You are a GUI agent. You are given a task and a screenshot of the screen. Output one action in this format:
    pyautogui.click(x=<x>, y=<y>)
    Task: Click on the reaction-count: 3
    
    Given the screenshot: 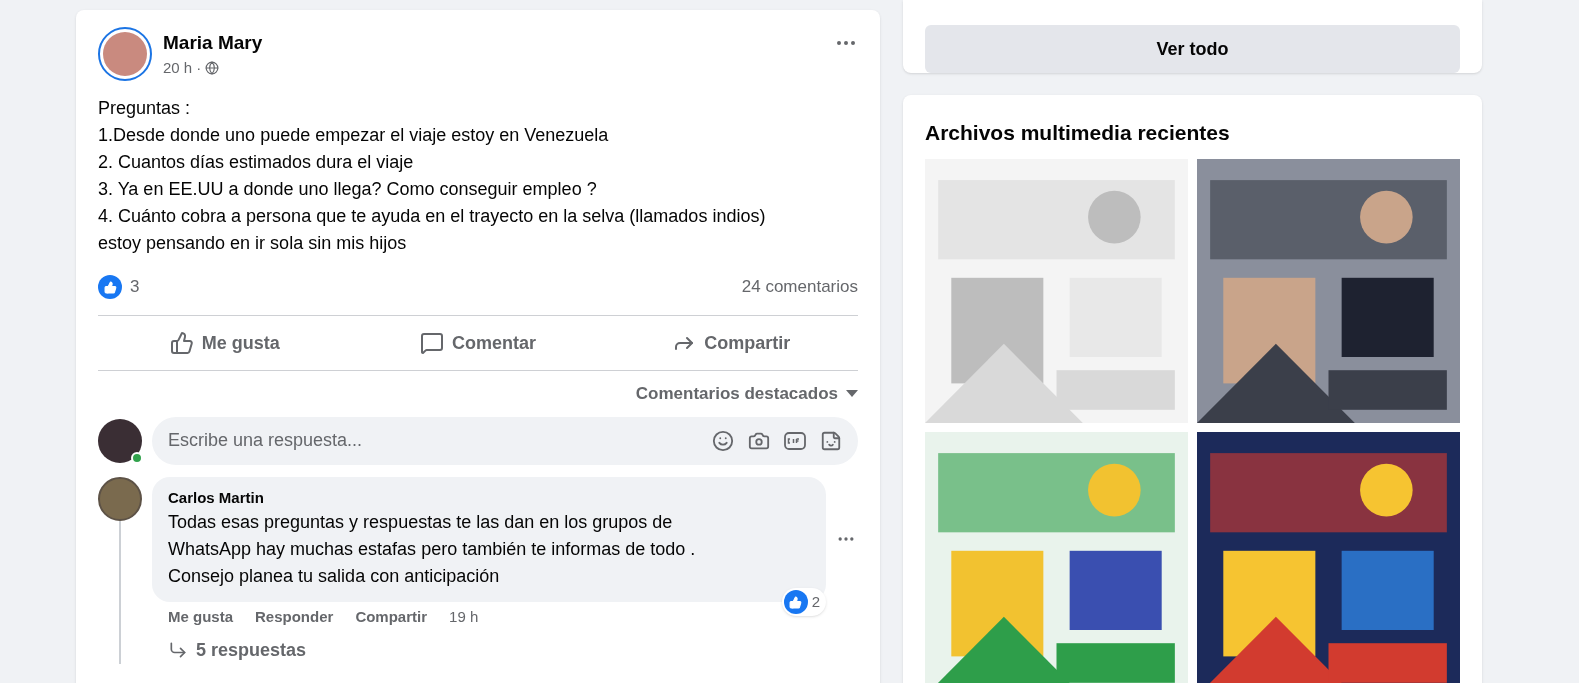 What is the action you would take?
    pyautogui.click(x=135, y=287)
    